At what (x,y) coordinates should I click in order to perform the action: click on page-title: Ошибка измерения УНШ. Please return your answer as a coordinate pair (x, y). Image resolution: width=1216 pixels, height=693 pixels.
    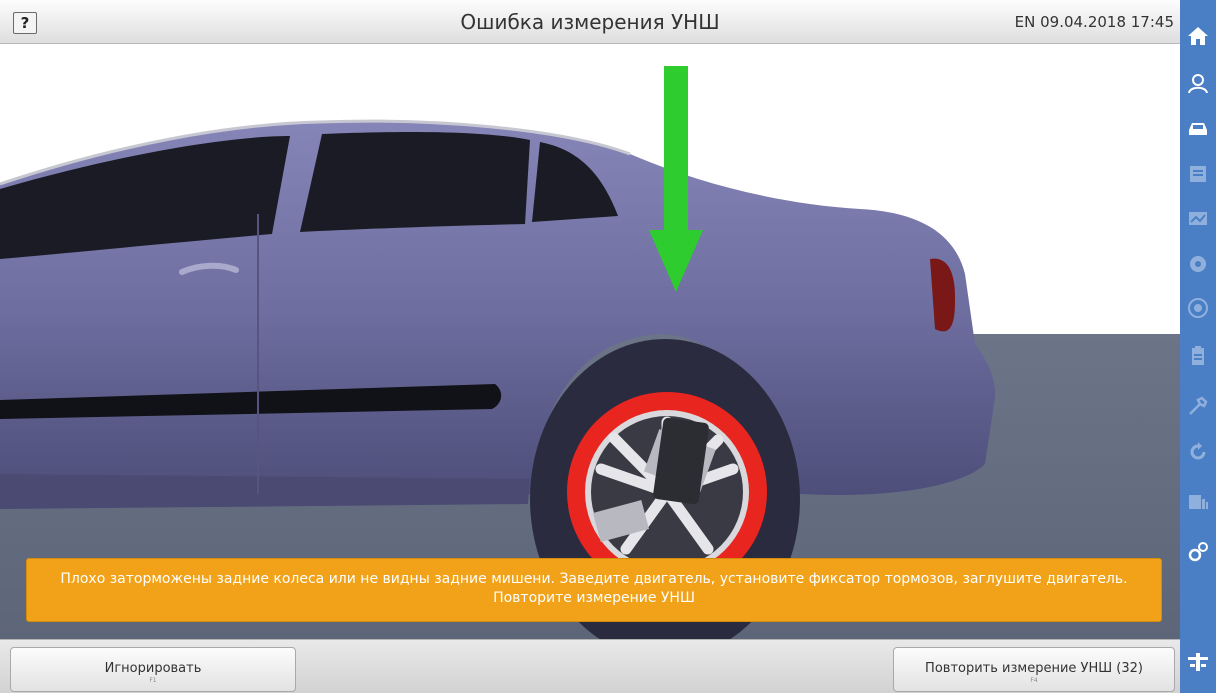
    Looking at the image, I should click on (590, 22).